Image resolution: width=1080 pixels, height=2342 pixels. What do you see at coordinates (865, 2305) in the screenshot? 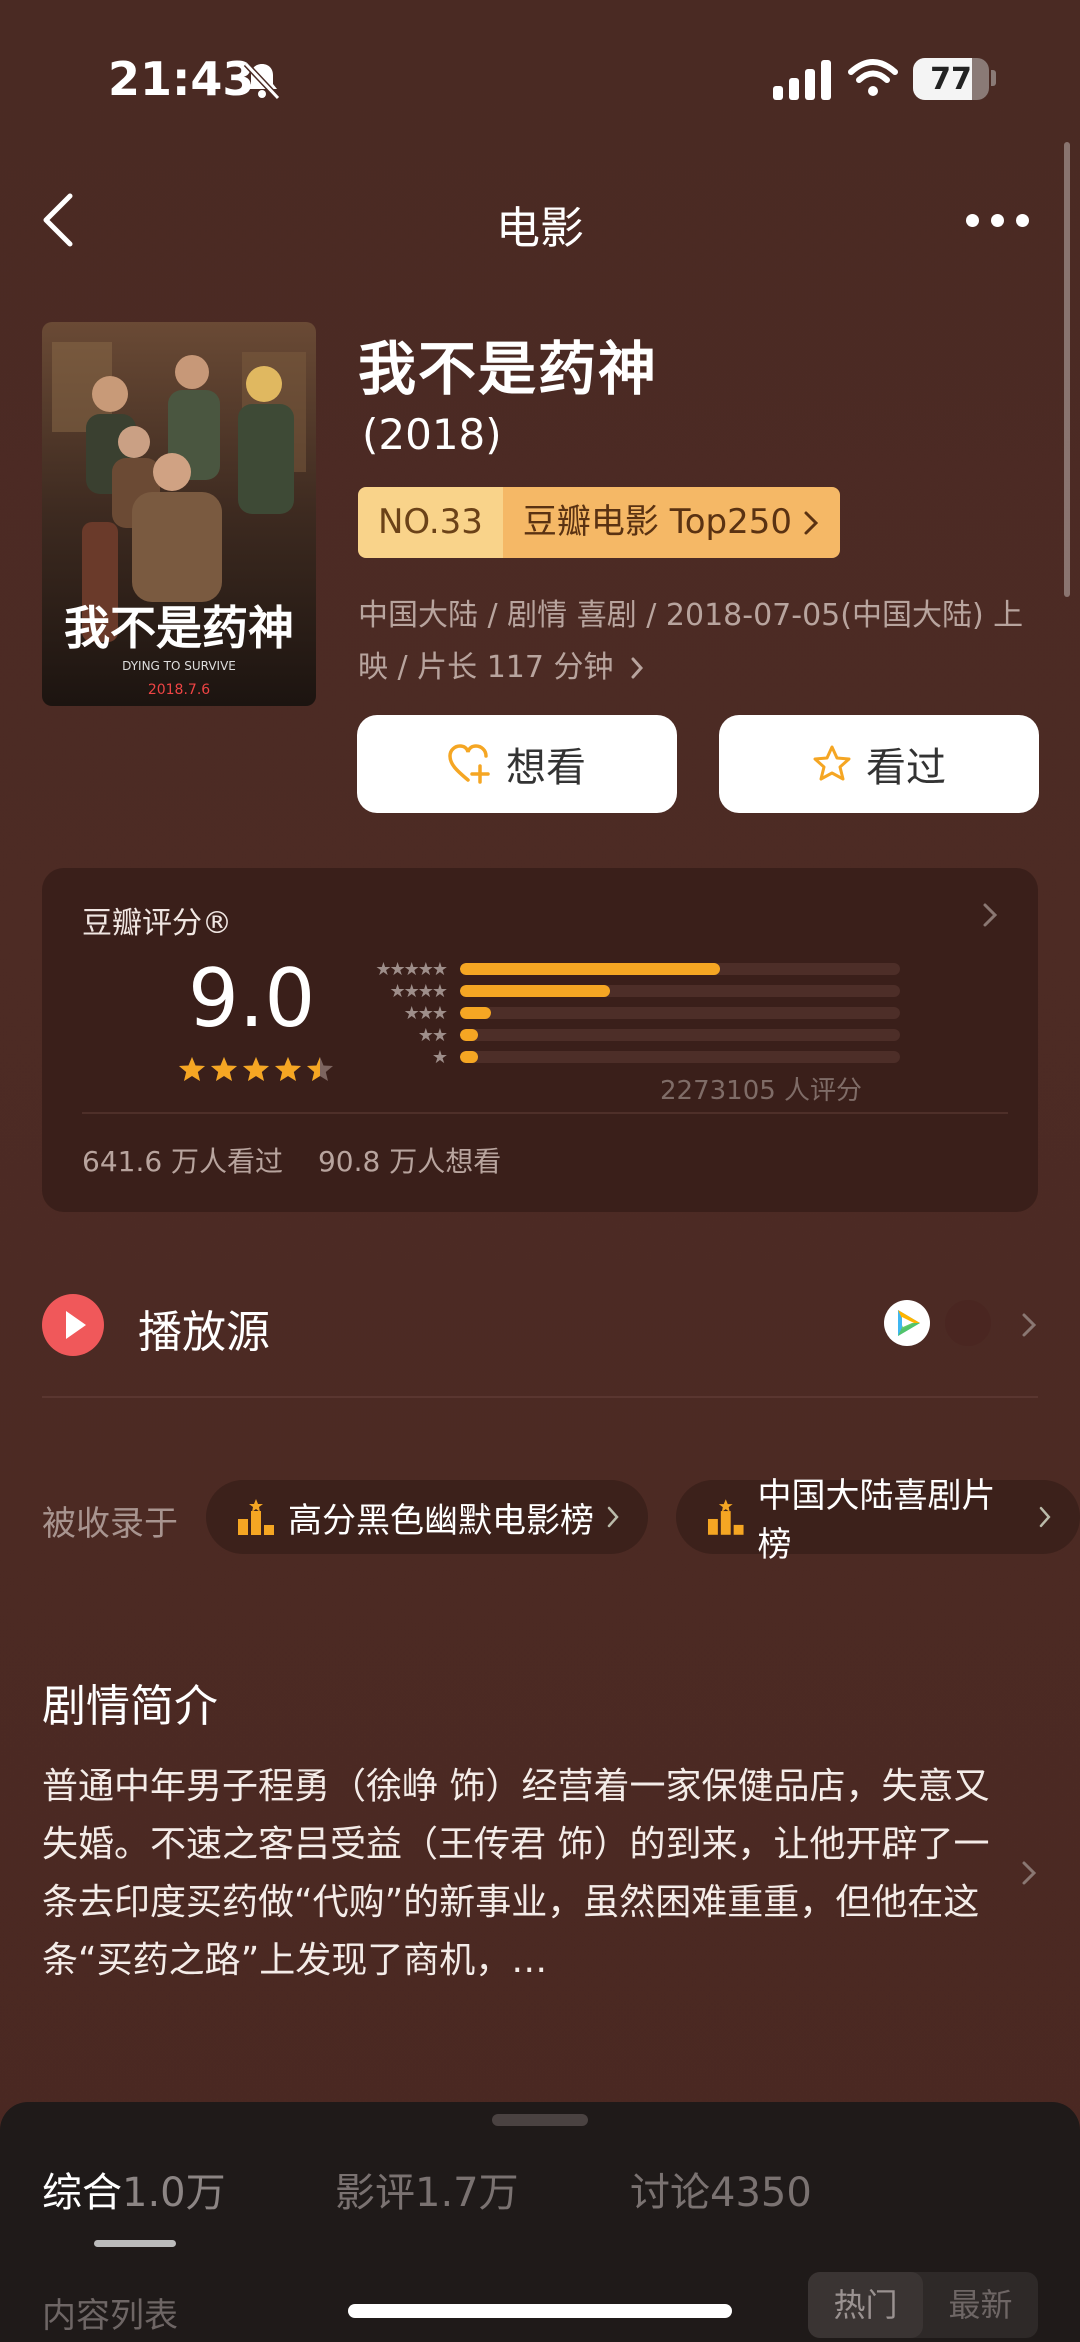
I see `sort-hot-button: 热门` at bounding box center [865, 2305].